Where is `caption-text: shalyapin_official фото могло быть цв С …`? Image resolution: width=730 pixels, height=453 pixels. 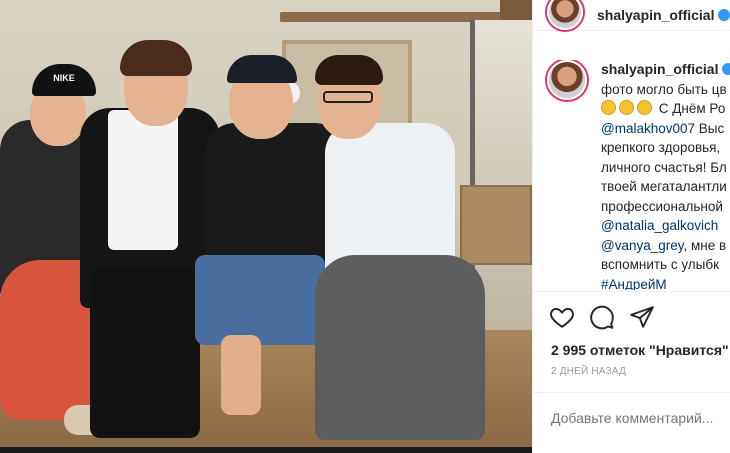 caption-text: shalyapin_official фото могло быть цв С … is located at coordinates (665, 175).